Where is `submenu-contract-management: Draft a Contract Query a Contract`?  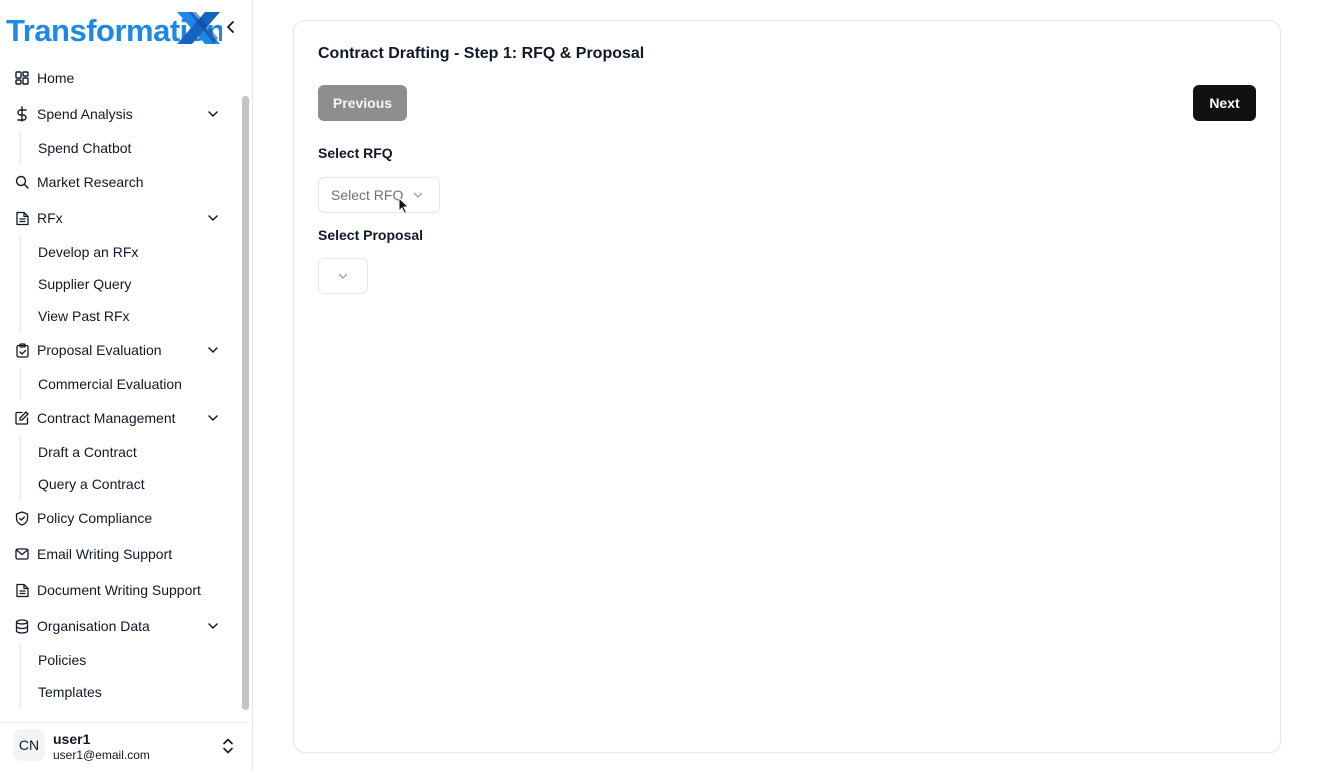 submenu-contract-management: Draft a Contract Query a Contract is located at coordinates (128, 468).